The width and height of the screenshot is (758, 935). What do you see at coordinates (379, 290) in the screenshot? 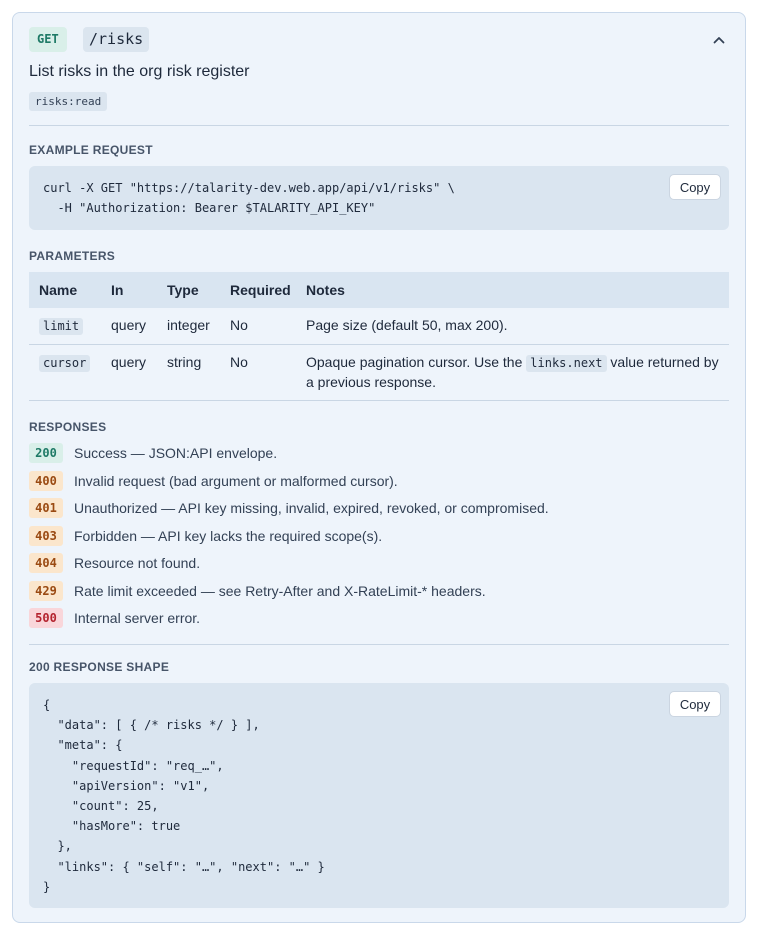
I see `table-header-row: Name In Type Required Notes` at bounding box center [379, 290].